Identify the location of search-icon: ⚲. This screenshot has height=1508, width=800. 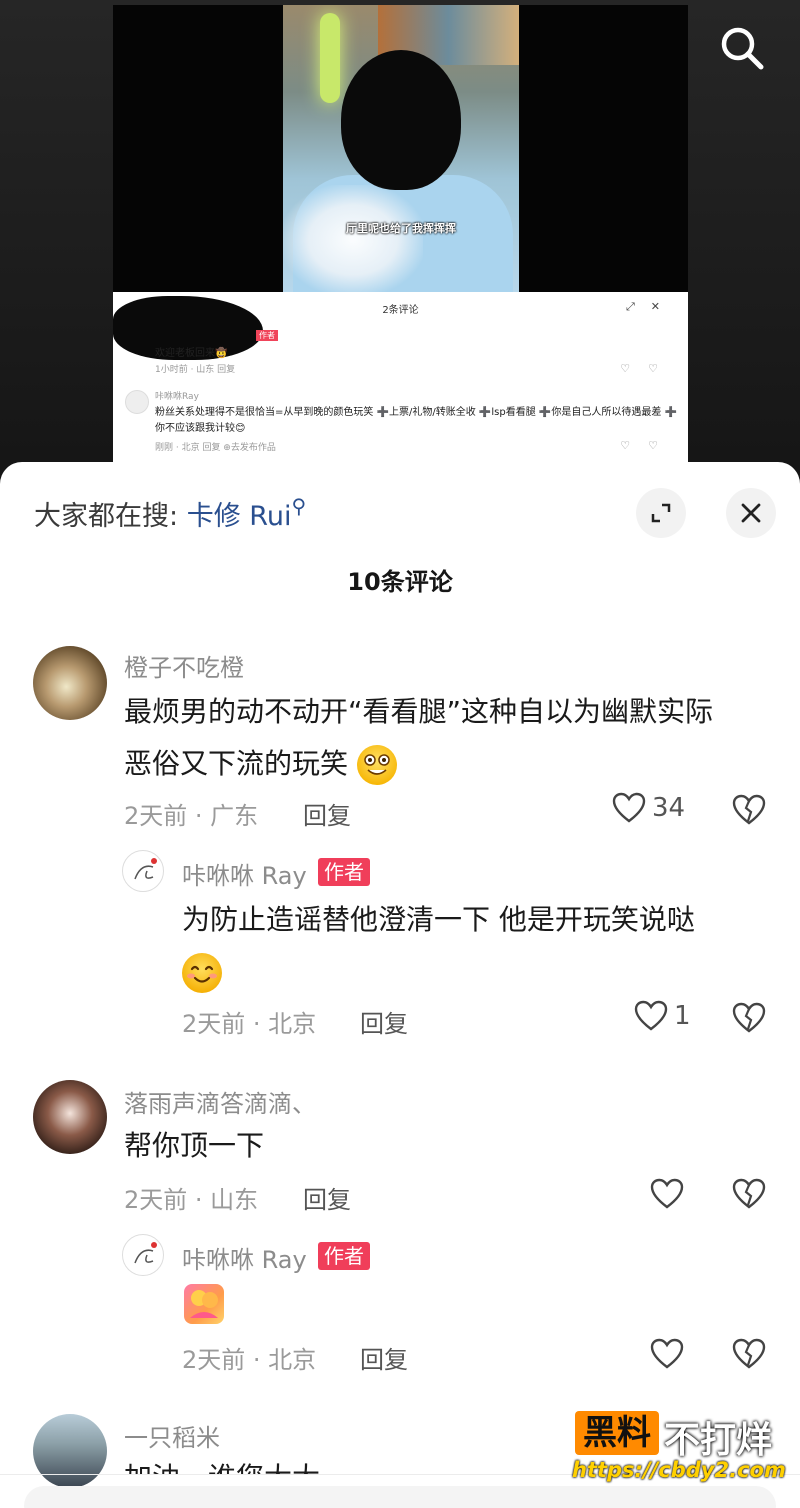
(299, 506).